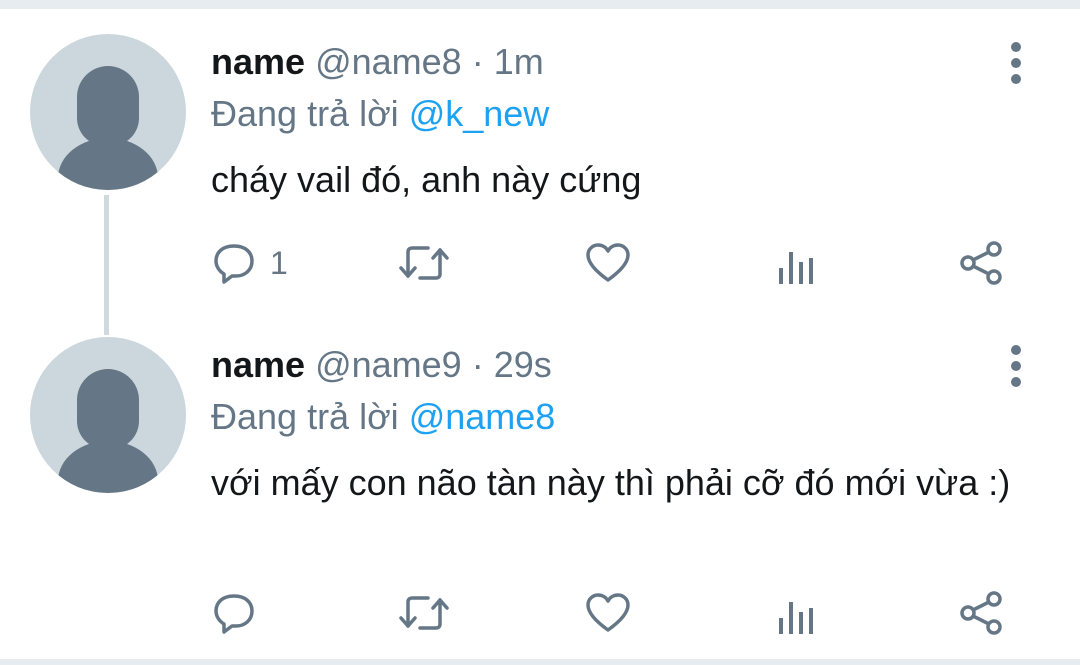 The height and width of the screenshot is (665, 1080). Describe the element at coordinates (540, 662) in the screenshot. I see `bottom-divider` at that location.